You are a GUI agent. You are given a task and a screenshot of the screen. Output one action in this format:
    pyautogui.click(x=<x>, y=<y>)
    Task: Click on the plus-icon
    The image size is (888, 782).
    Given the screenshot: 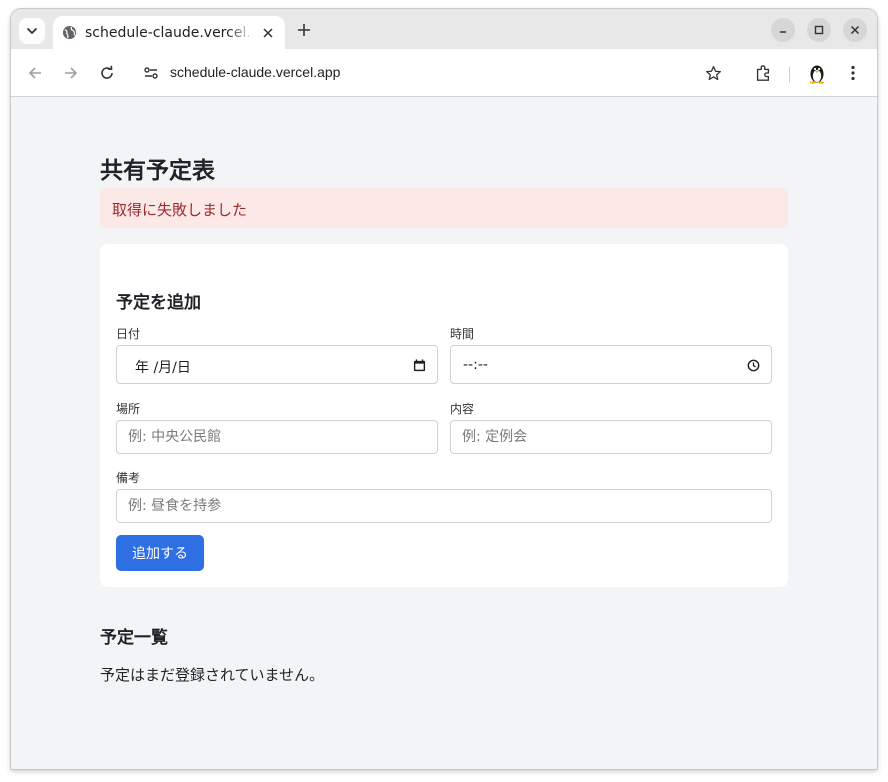 What is the action you would take?
    pyautogui.click(x=304, y=30)
    